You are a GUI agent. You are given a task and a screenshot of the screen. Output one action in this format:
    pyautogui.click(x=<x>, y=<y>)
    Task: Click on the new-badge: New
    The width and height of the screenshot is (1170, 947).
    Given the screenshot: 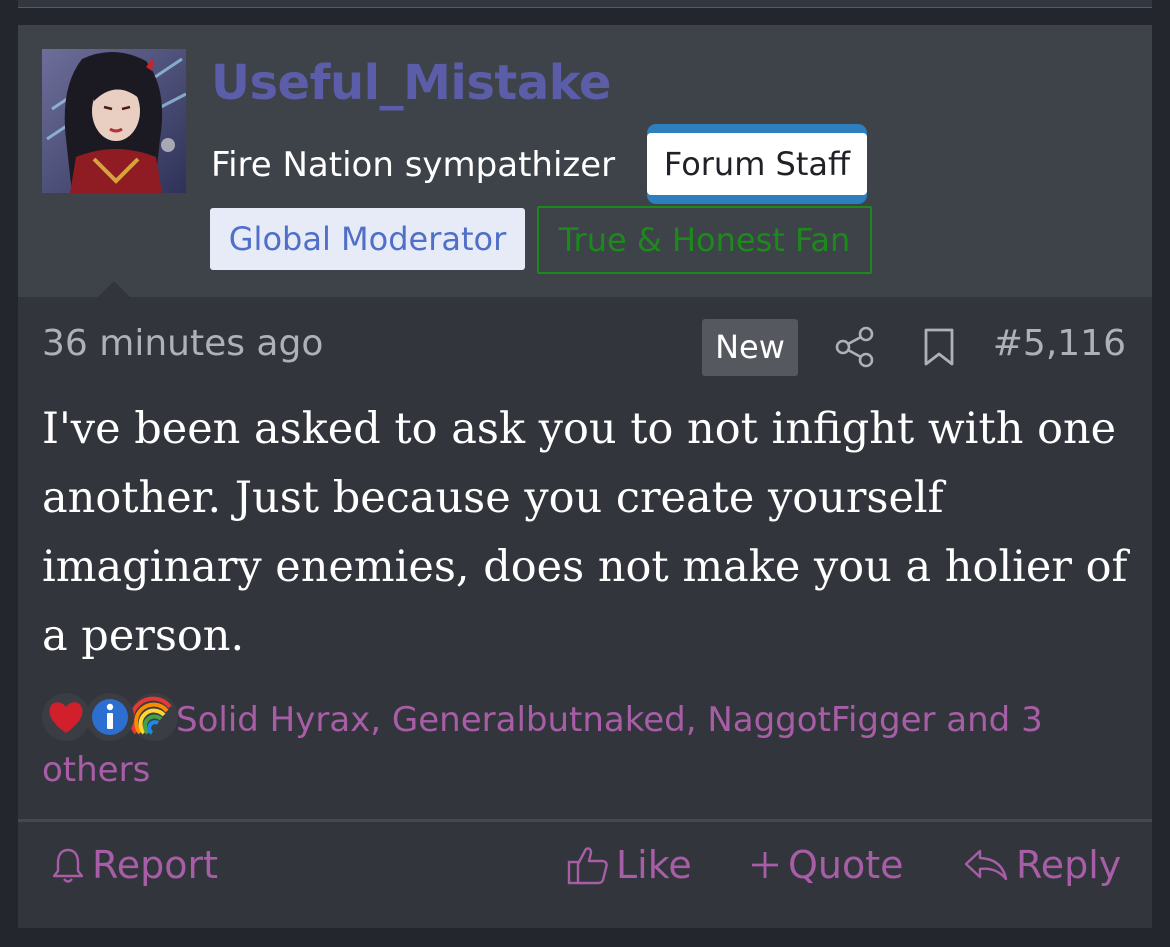 What is the action you would take?
    pyautogui.click(x=750, y=347)
    